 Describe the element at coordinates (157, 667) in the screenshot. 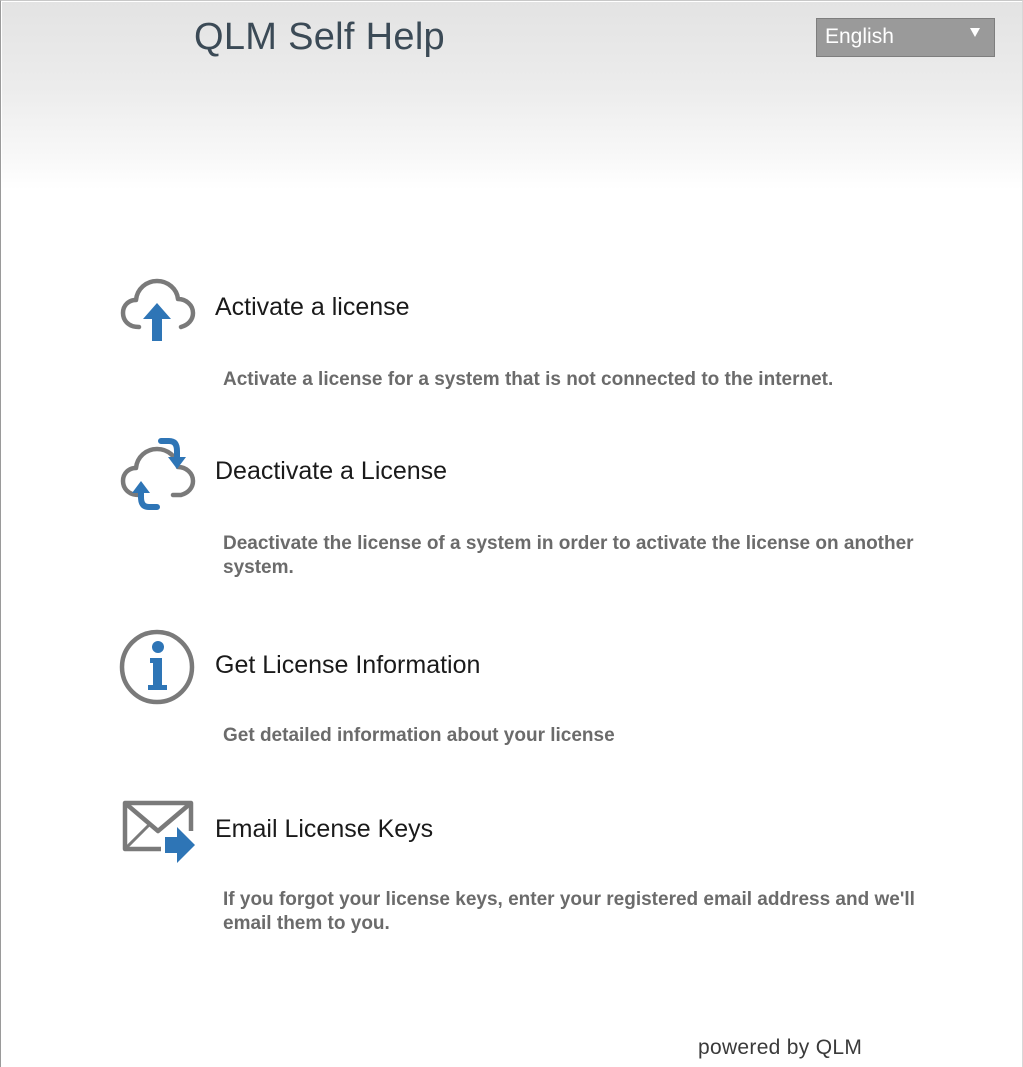

I see `info-icon` at that location.